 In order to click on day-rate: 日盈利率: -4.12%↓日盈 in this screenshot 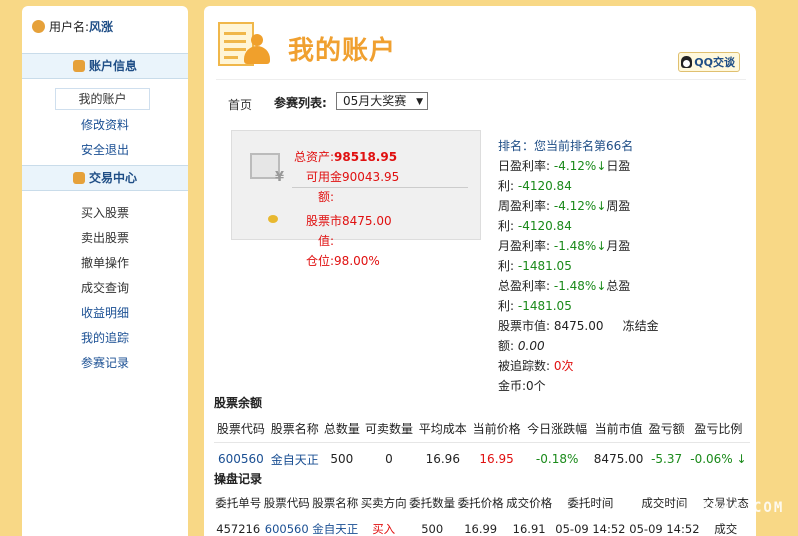, I will do `click(564, 166)`.